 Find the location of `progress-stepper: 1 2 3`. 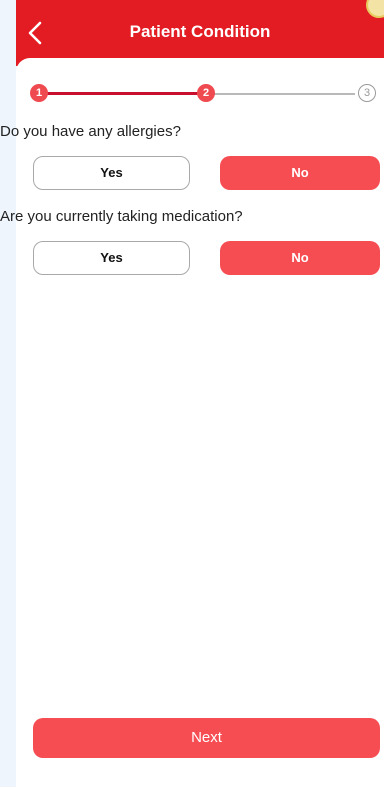

progress-stepper: 1 2 3 is located at coordinates (200, 80).